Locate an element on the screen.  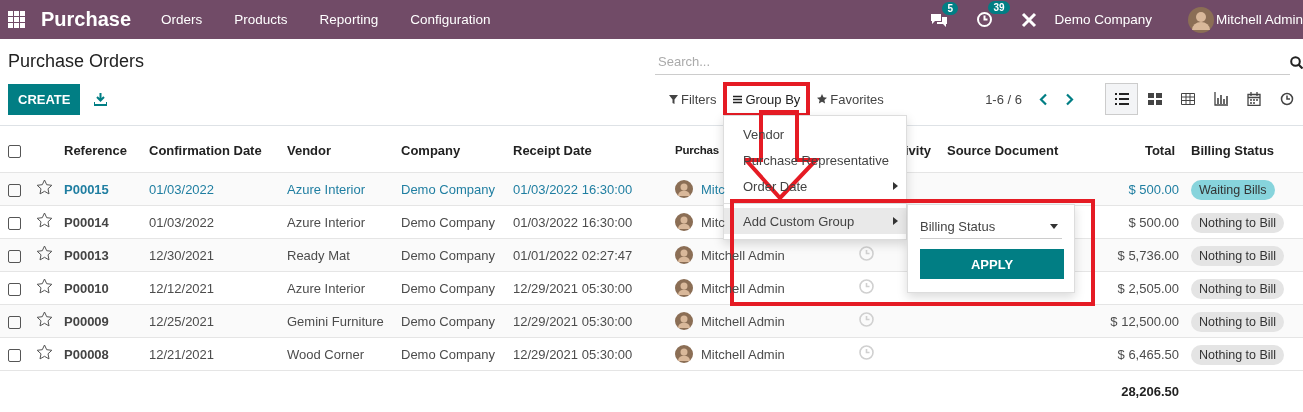
previous-page-icon is located at coordinates (1043, 99).